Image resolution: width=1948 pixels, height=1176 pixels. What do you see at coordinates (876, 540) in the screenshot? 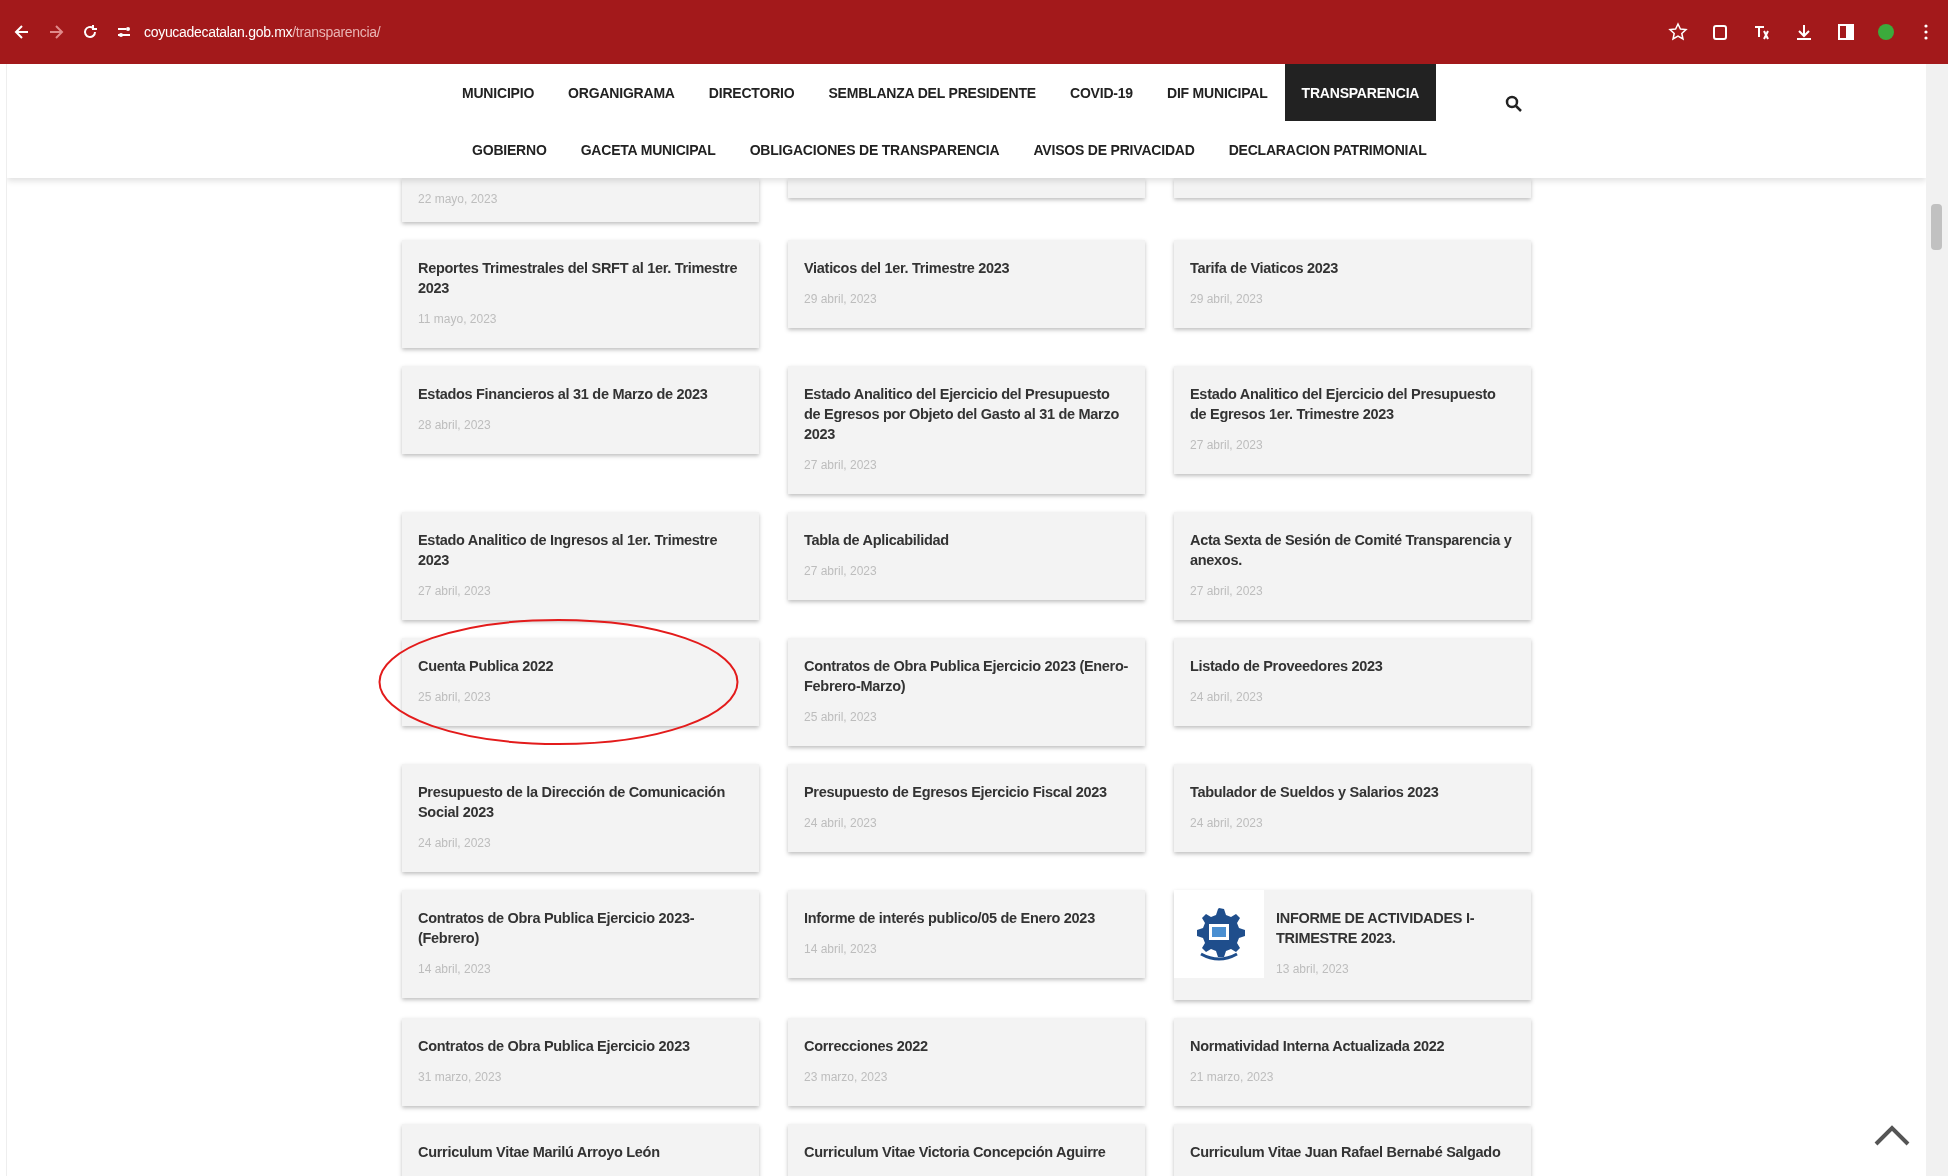
I see `card-title: Tabla de Aplicabilidad` at bounding box center [876, 540].